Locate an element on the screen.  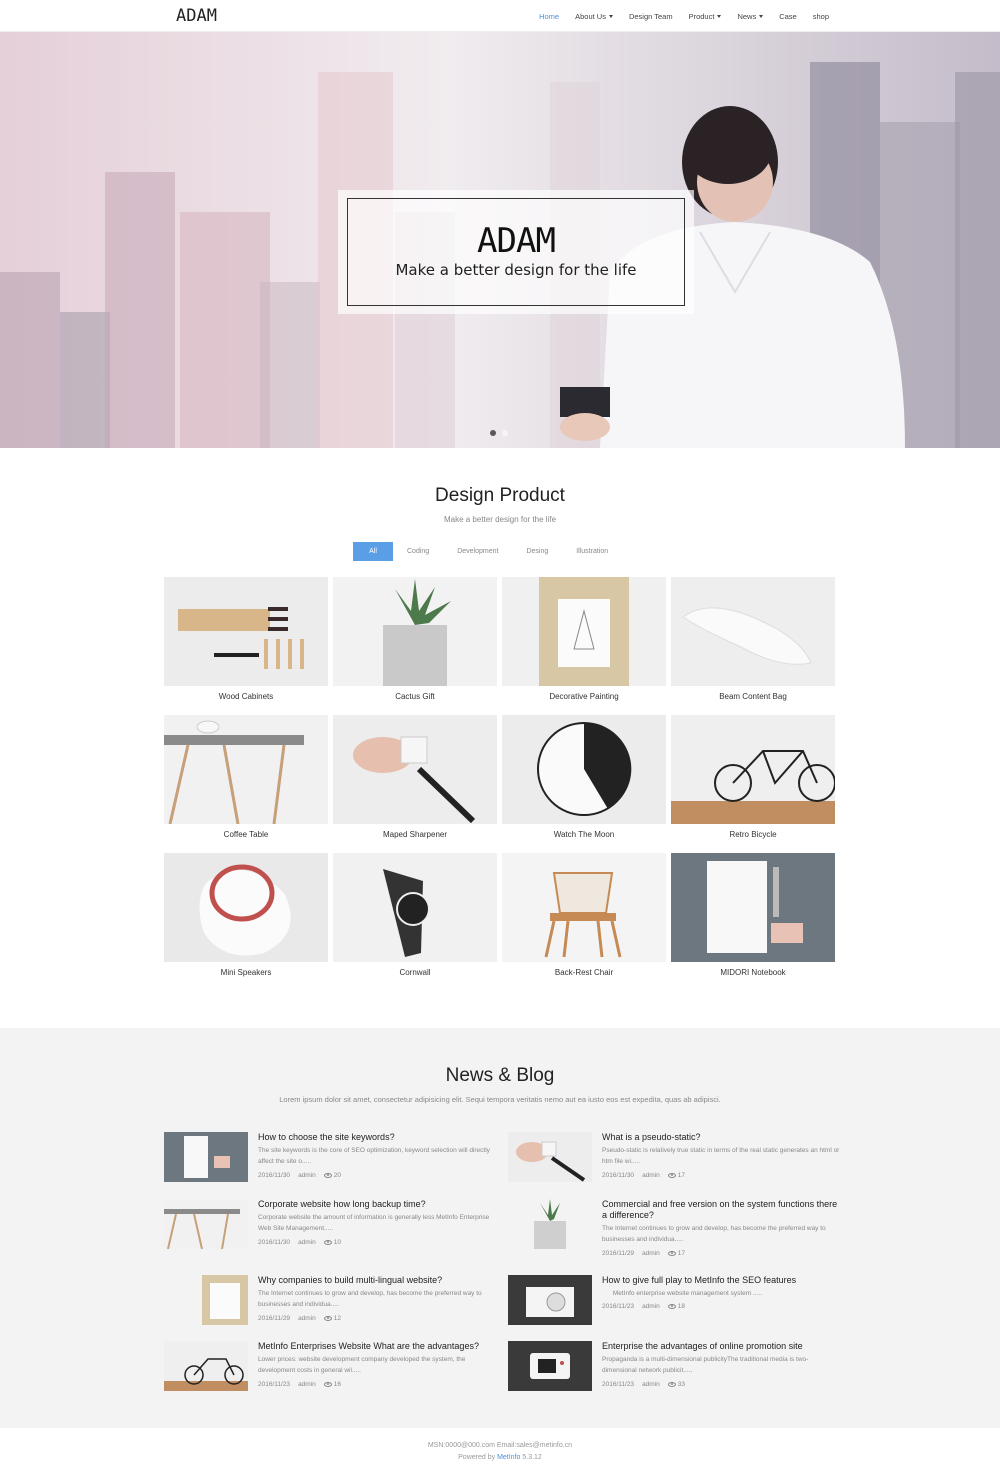
product-card: Wood Cabinets is located at coordinates (246, 639).